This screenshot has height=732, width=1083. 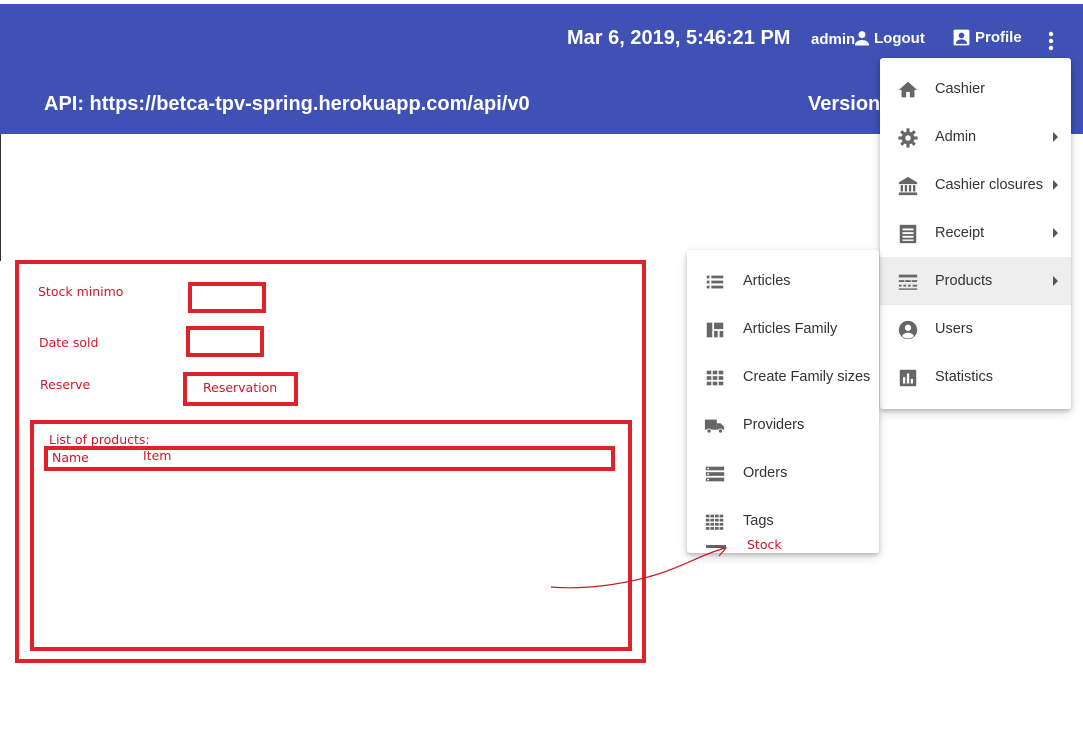 I want to click on menu-item-label: Statistics, so click(x=964, y=377).